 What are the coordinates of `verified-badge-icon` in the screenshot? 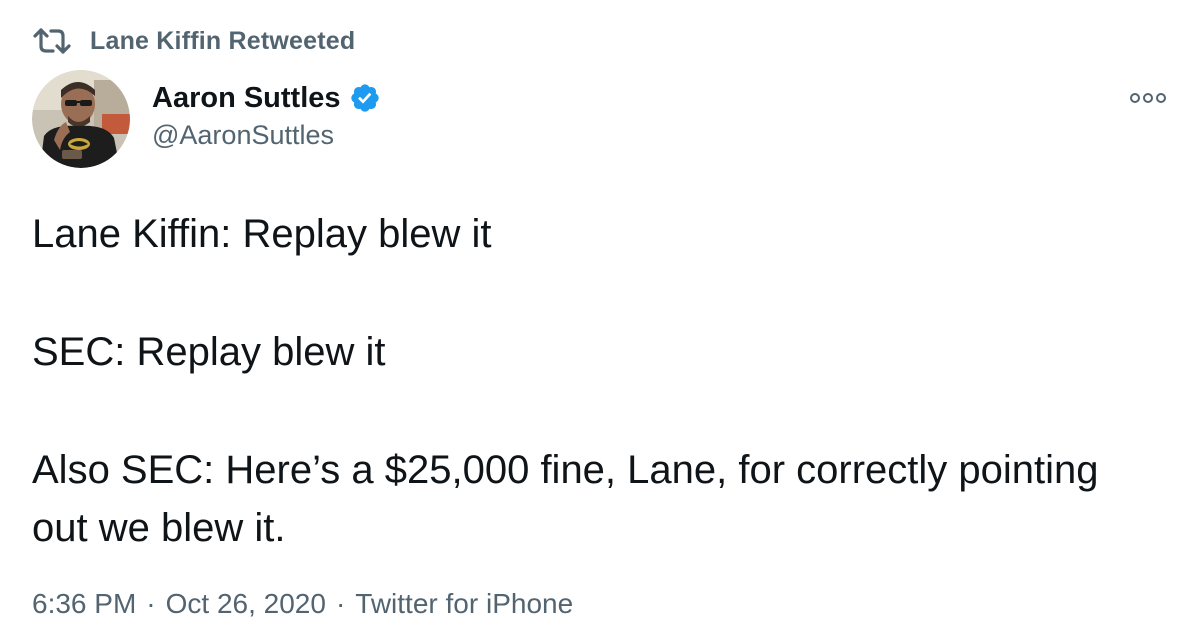 It's located at (364, 98).